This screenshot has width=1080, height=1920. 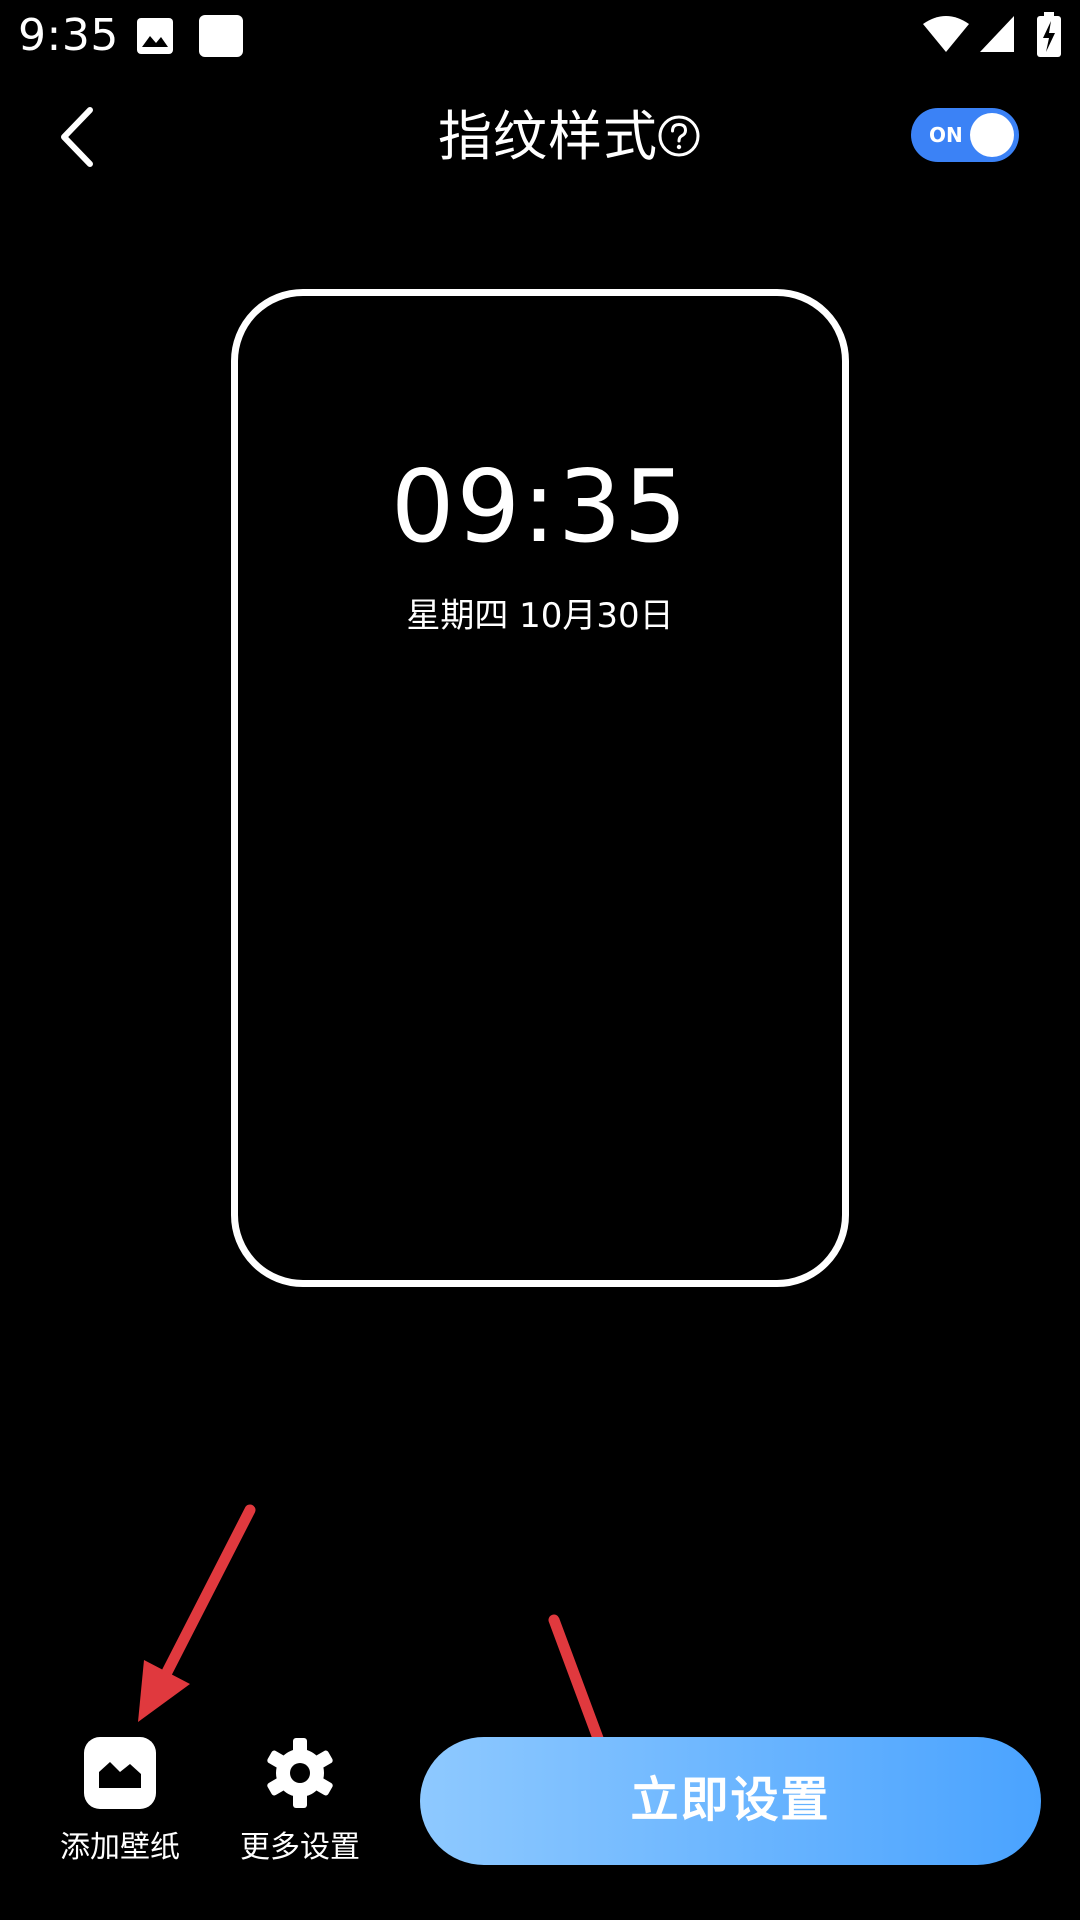 I want to click on apply-now-button: 立即设置, so click(x=730, y=1801).